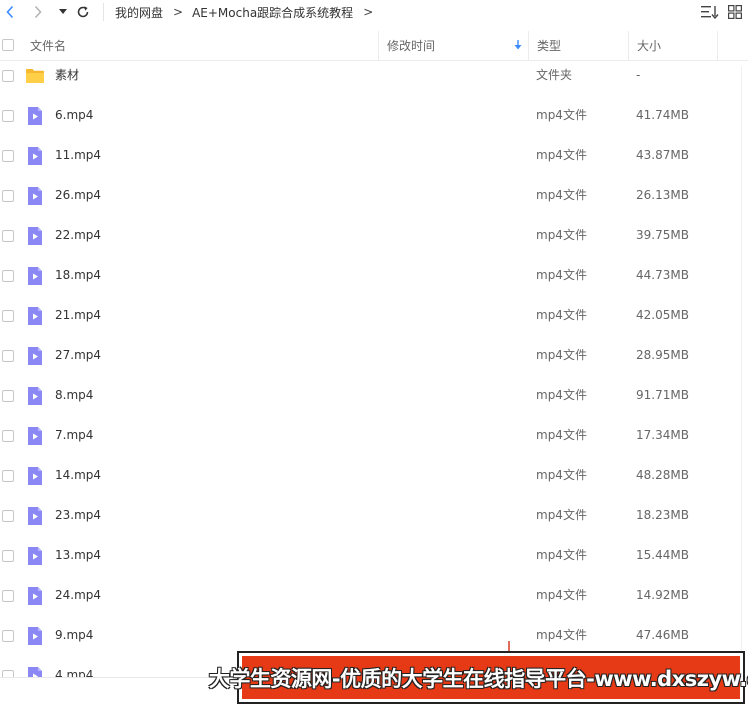 This screenshot has height=708, width=748. Describe the element at coordinates (374, 122) in the screenshot. I see `list-item: 6.mp4 mp4文件 41.74MB` at that location.